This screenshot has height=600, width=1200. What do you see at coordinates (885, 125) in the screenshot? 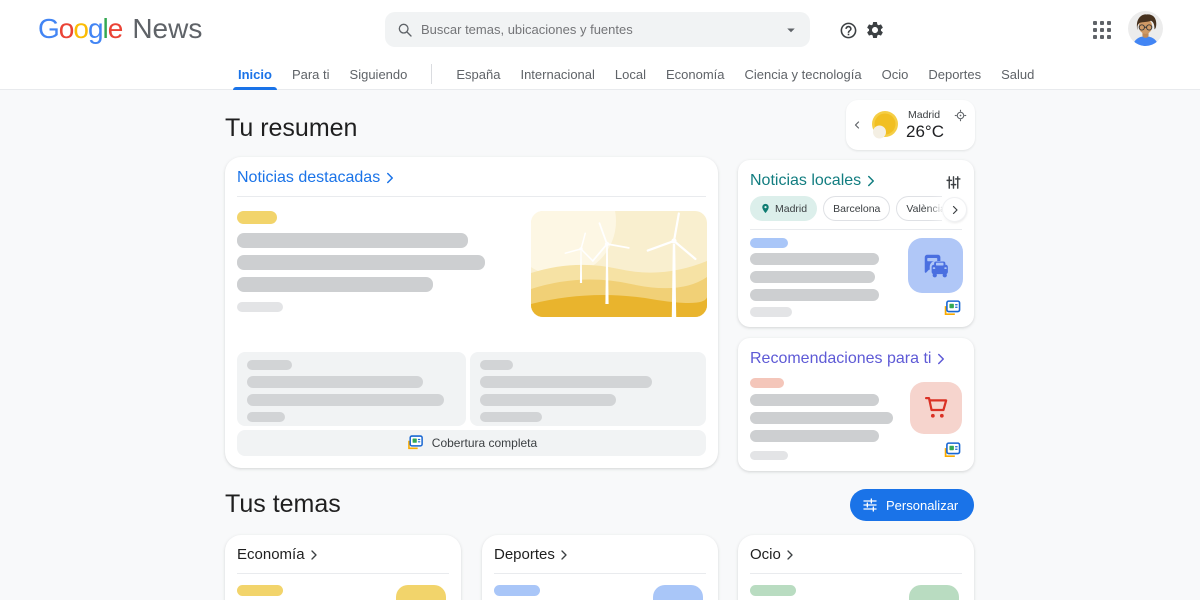
I see `sun-icon` at bounding box center [885, 125].